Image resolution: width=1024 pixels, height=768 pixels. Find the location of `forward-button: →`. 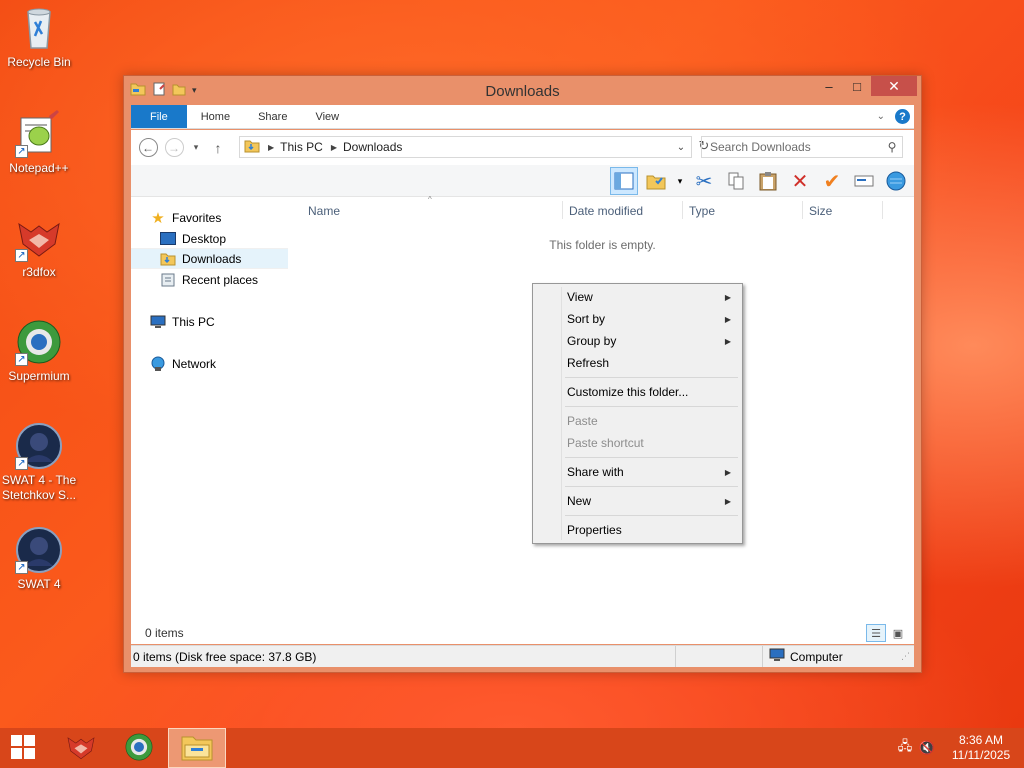

forward-button: → is located at coordinates (174, 148).